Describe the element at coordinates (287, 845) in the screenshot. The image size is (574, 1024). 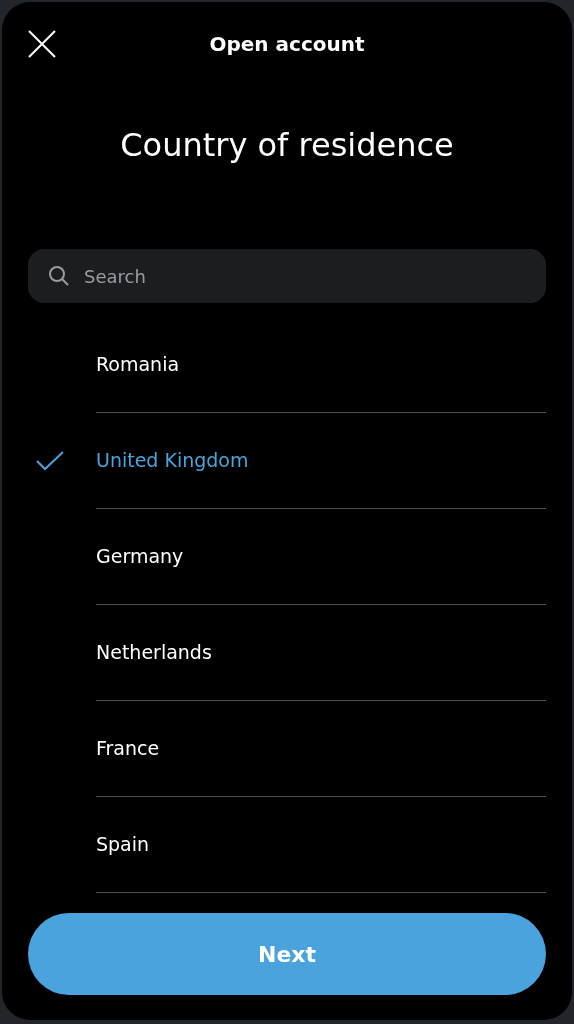
I see `country-item: Spain` at that location.